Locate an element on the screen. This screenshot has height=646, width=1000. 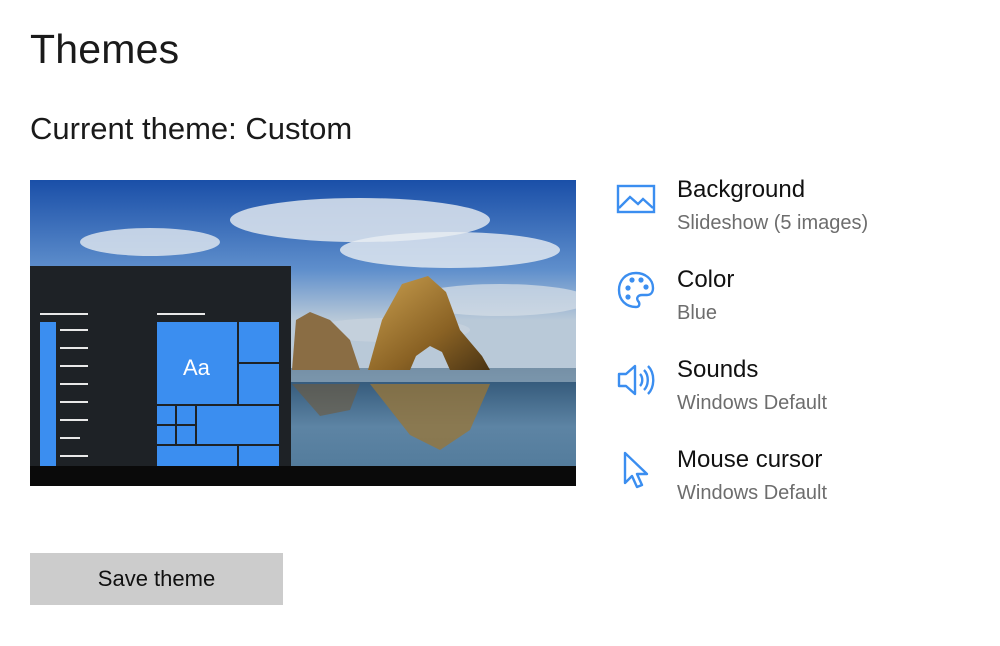
background-value: Slideshow (5 images) is located at coordinates (773, 223).